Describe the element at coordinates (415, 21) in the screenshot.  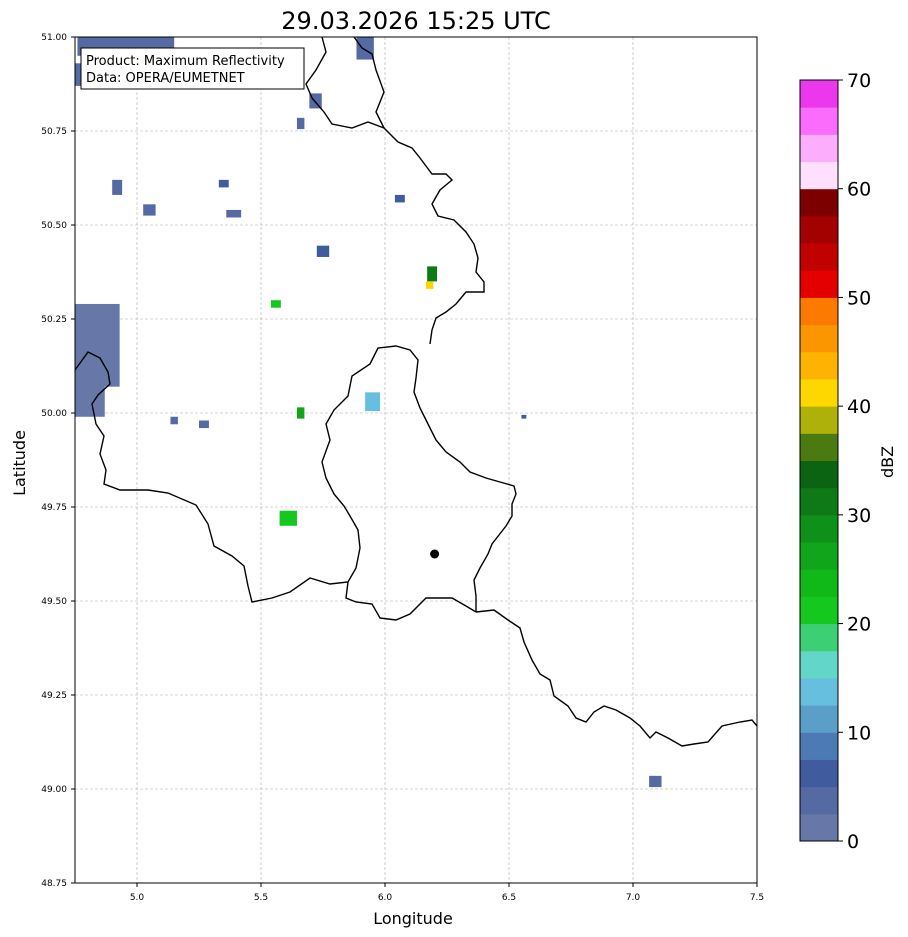
I see `map-title: 29.03.2026 15:25 UTC` at that location.